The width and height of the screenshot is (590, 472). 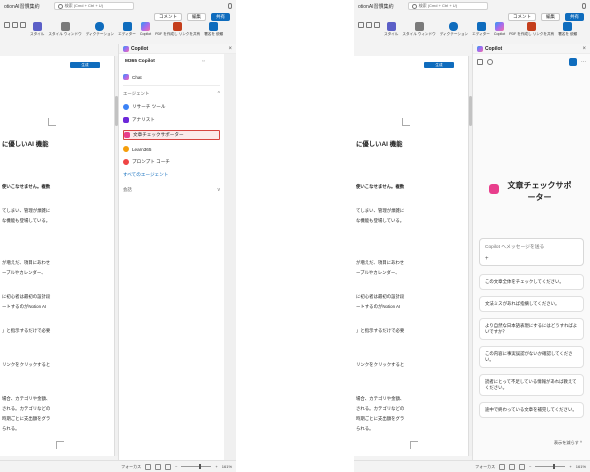 What do you see at coordinates (531, 282) in the screenshot?
I see `prompt-suggestion: この文章全体をチェックしてください。` at bounding box center [531, 282].